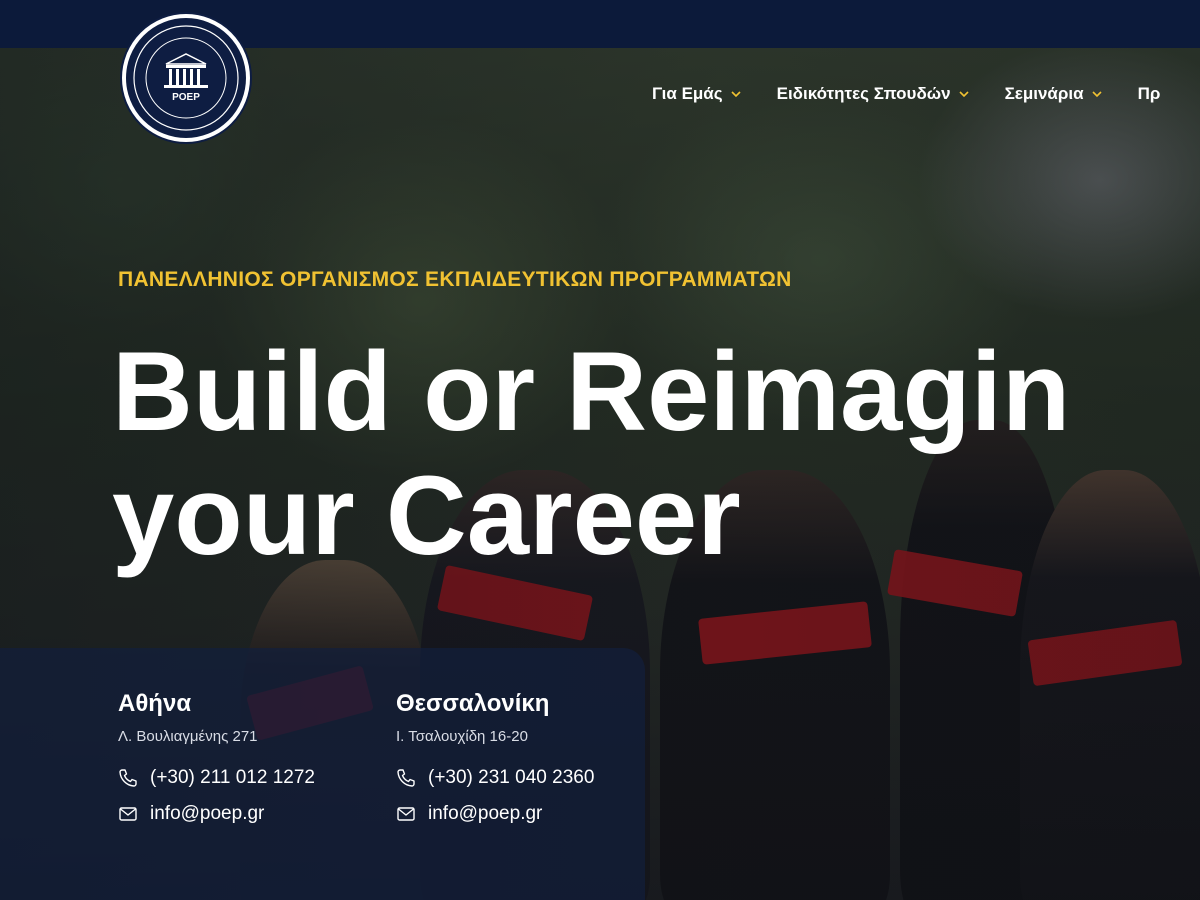  Describe the element at coordinates (687, 93) in the screenshot. I see `nav-item-label: Για Εμάς` at that location.